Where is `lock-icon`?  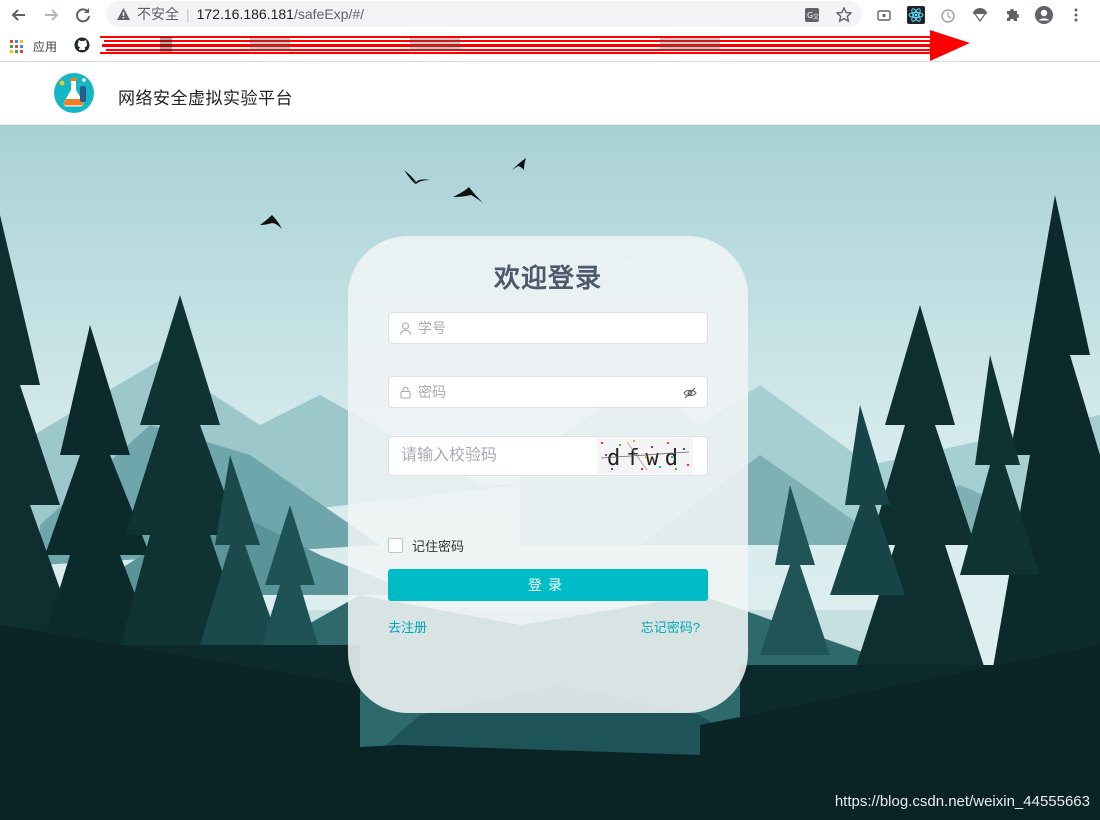
lock-icon is located at coordinates (405, 392).